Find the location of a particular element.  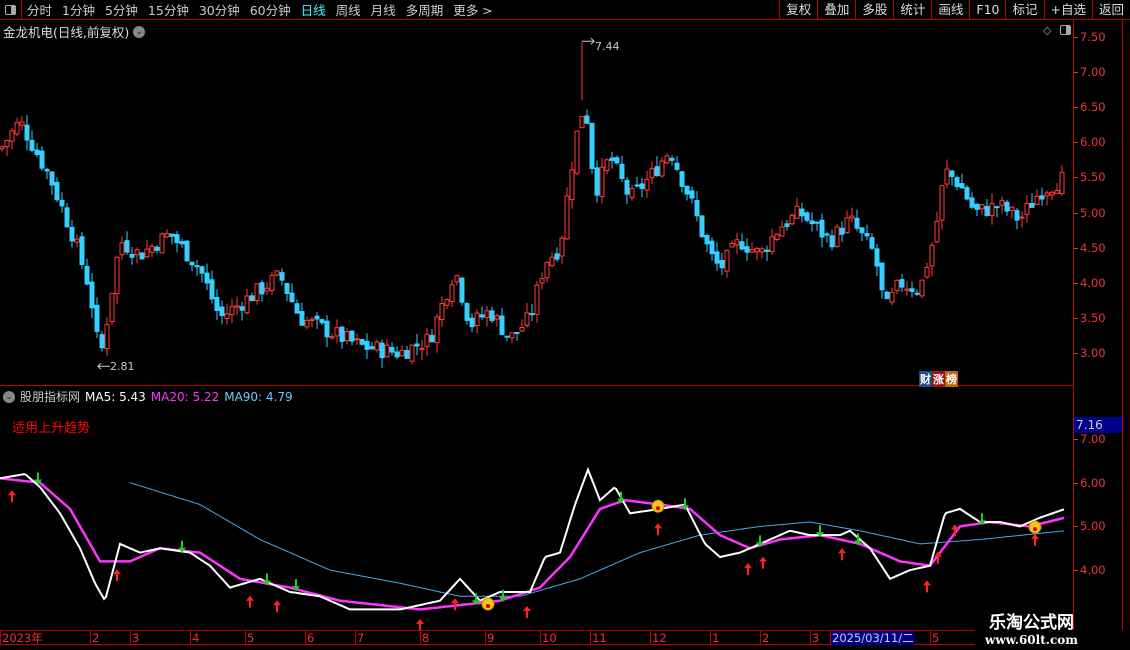

indicator-note: 适用上升趋势 is located at coordinates (51, 428).